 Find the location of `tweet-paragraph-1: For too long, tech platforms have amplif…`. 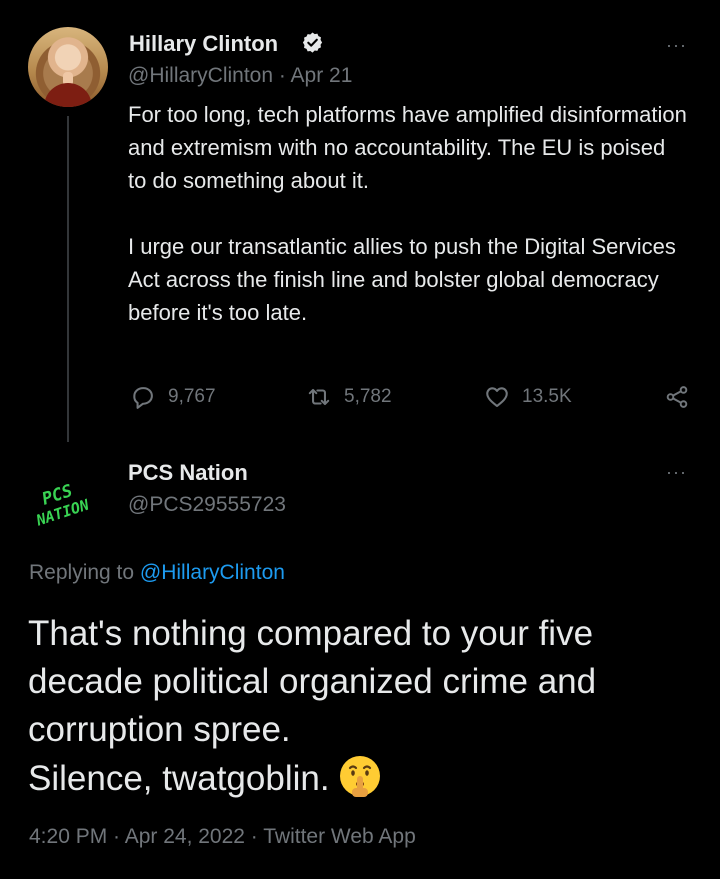

tweet-paragraph-1: For too long, tech platforms have amplif… is located at coordinates (407, 147).